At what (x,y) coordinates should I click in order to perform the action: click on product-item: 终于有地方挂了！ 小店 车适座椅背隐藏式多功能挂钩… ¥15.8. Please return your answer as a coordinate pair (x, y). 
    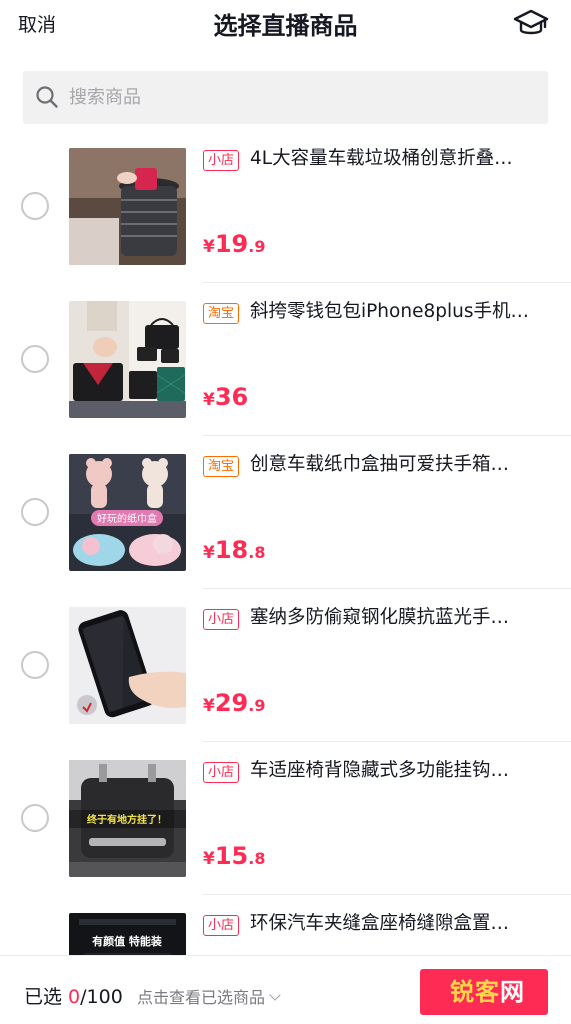
    Looking at the image, I should click on (285, 818).